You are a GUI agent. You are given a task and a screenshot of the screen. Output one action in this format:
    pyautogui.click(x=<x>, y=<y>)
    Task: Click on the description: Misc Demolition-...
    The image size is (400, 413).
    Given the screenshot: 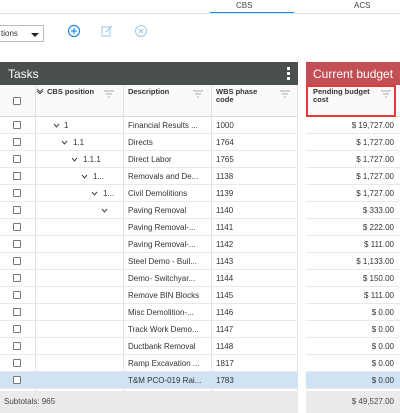 What is the action you would take?
    pyautogui.click(x=161, y=312)
    